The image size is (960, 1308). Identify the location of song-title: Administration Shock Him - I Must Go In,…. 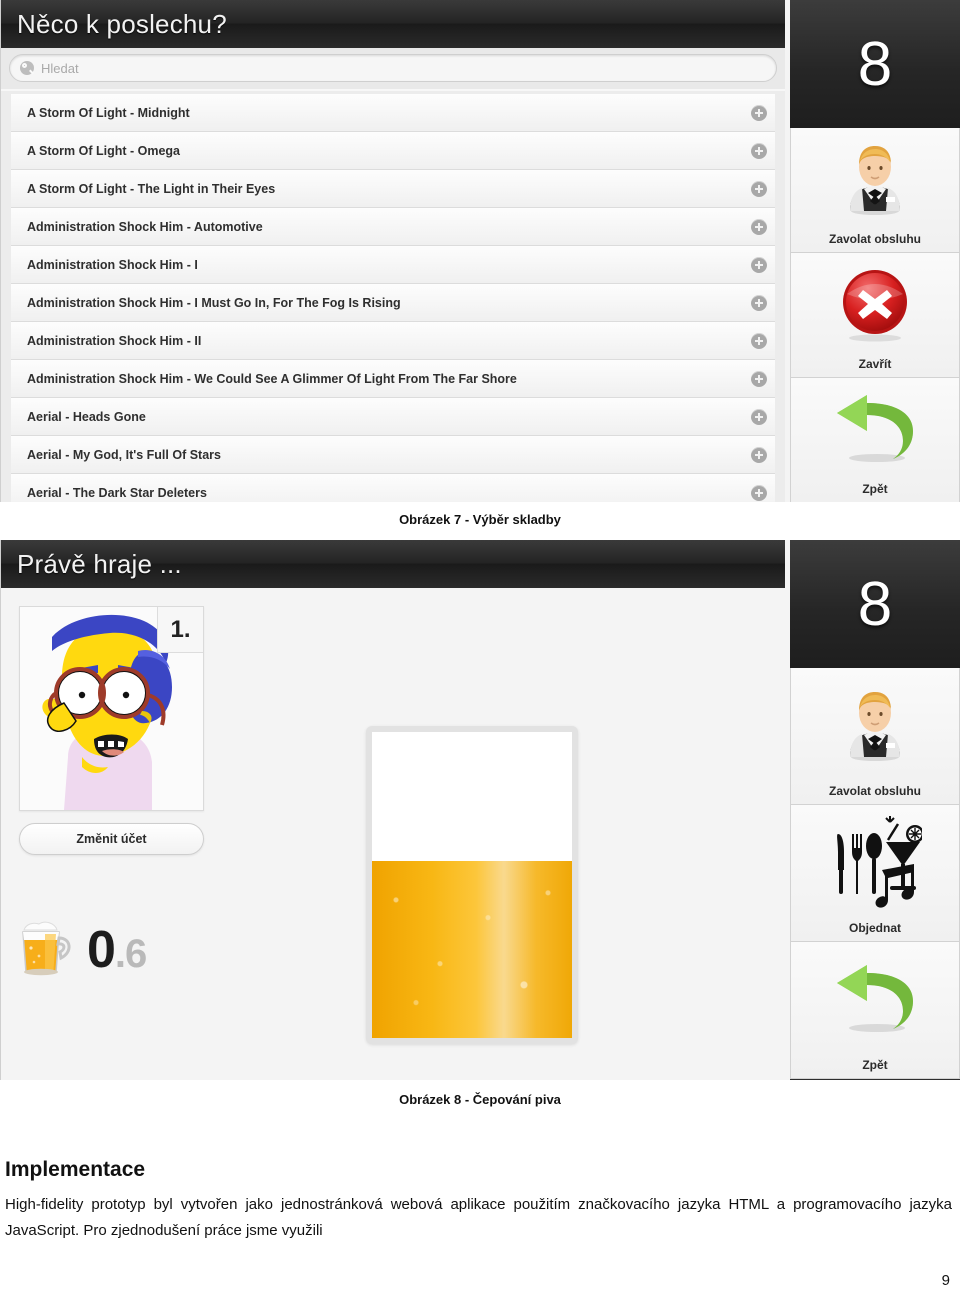
(214, 302).